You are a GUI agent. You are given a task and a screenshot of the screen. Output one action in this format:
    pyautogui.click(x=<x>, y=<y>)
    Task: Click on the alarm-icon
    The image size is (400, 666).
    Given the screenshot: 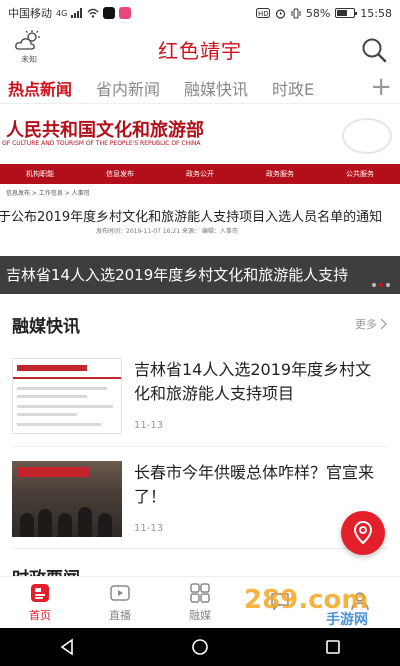 What is the action you would take?
    pyautogui.click(x=280, y=13)
    